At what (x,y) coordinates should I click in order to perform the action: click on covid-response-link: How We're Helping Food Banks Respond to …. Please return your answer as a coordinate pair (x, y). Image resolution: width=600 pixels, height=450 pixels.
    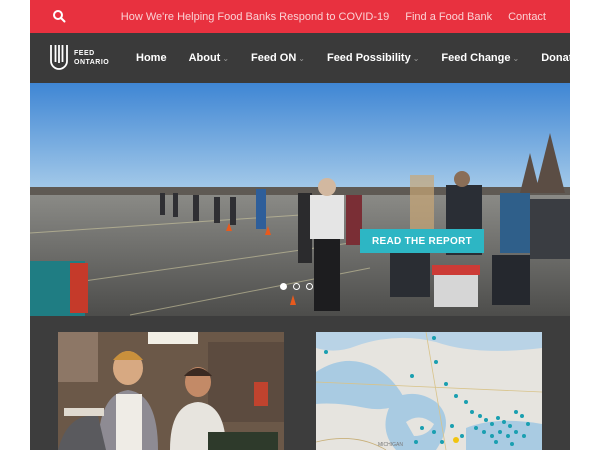
    Looking at the image, I should click on (255, 17).